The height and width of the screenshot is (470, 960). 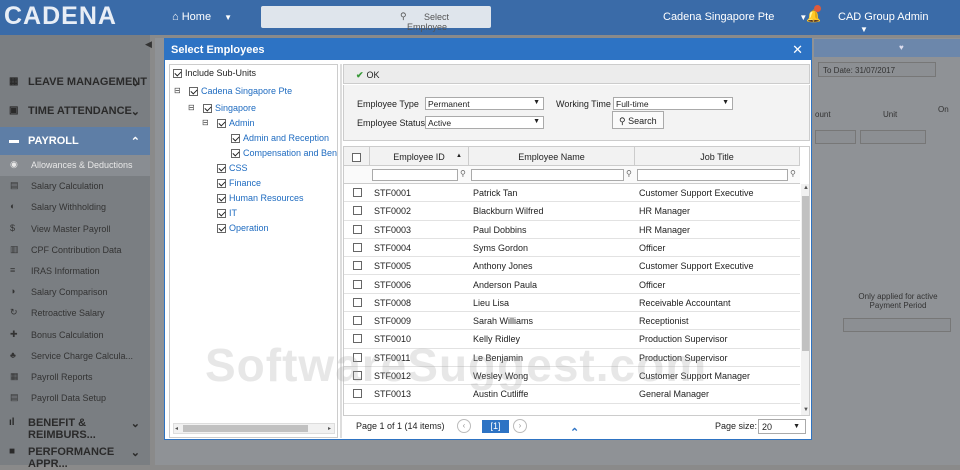 I want to click on select-all-checkbox, so click(x=356, y=158).